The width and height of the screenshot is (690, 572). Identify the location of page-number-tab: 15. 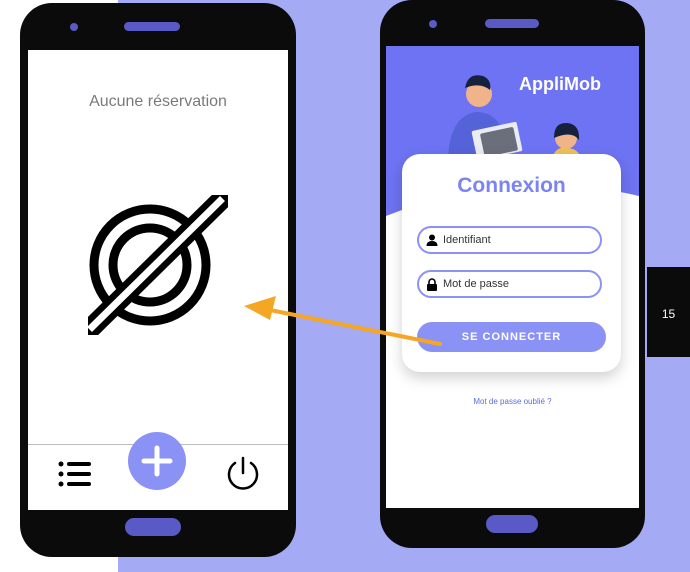
(668, 312).